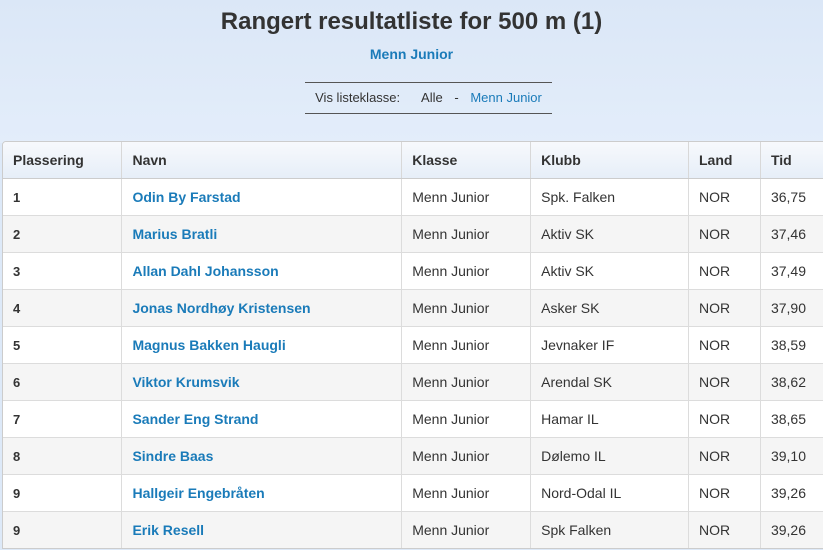 The width and height of the screenshot is (823, 550). Describe the element at coordinates (262, 160) in the screenshot. I see `header-navn: Navn` at that location.